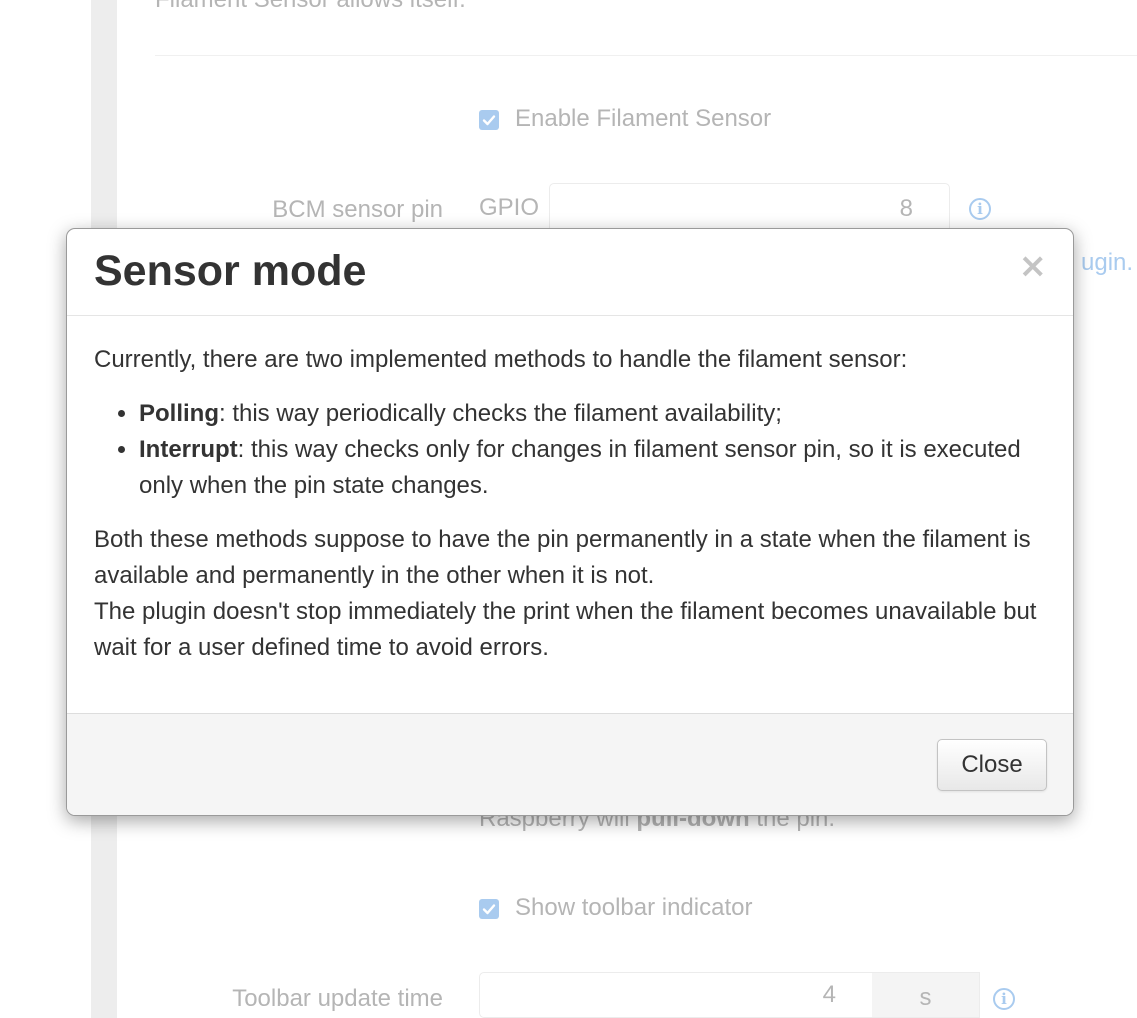  What do you see at coordinates (1033, 266) in the screenshot?
I see `close-icon: ×` at bounding box center [1033, 266].